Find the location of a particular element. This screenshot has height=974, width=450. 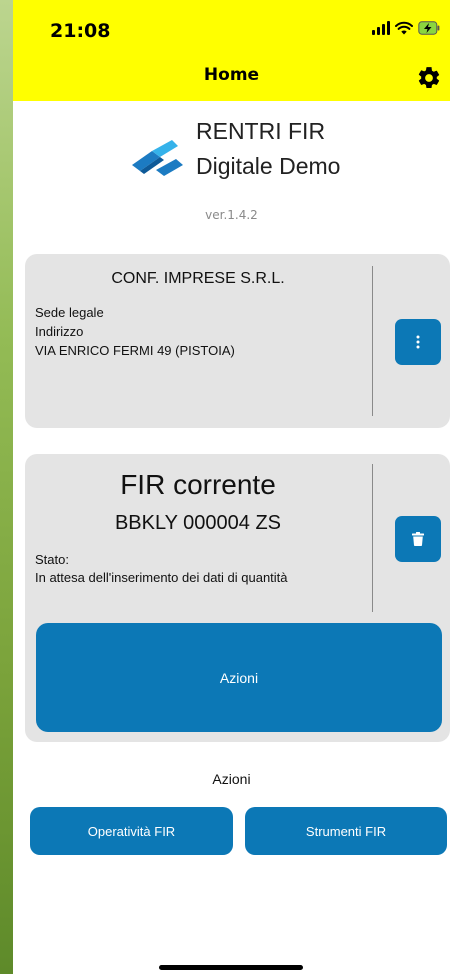

brand-name: RENTRI FIR is located at coordinates (261, 131).